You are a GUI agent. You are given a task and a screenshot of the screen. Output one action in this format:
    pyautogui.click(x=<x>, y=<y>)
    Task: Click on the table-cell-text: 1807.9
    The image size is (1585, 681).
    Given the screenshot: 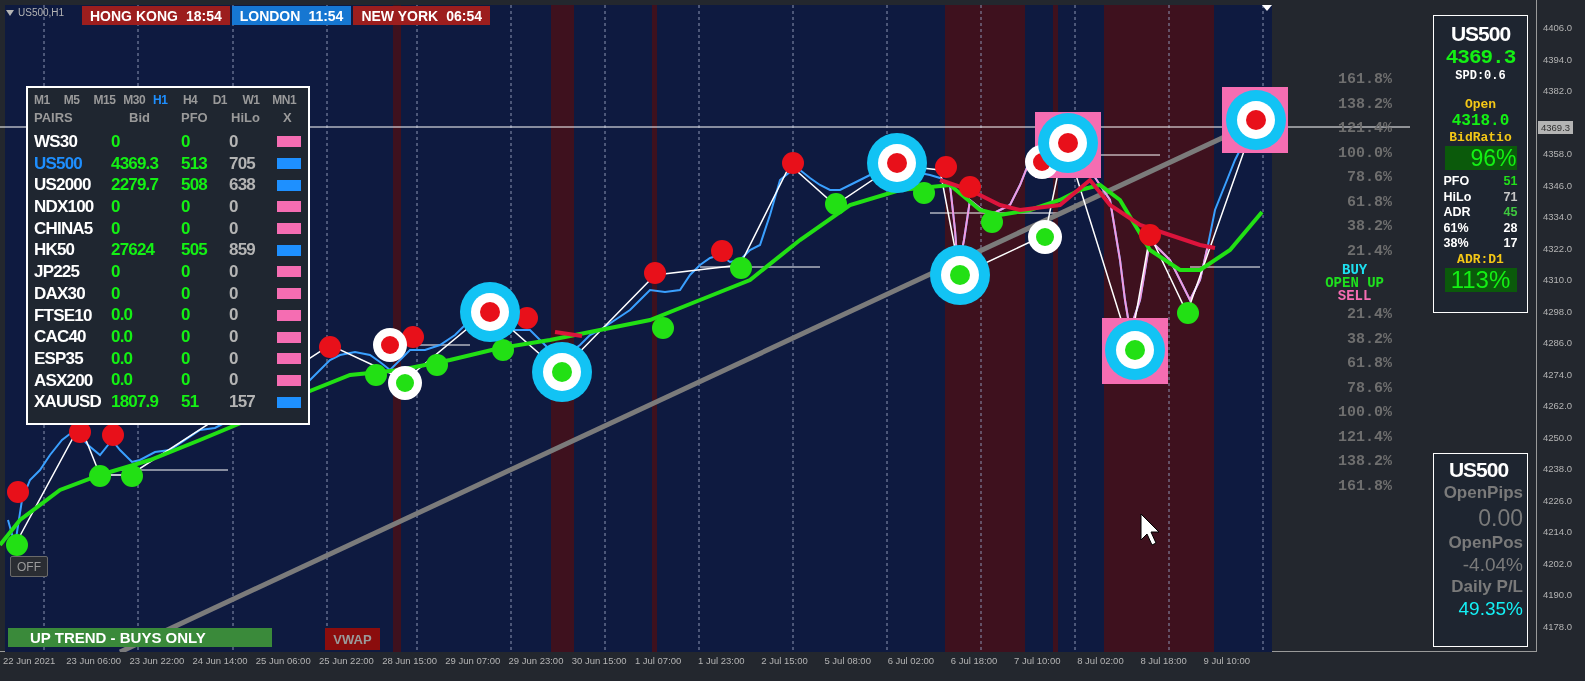 What is the action you would take?
    pyautogui.click(x=135, y=402)
    